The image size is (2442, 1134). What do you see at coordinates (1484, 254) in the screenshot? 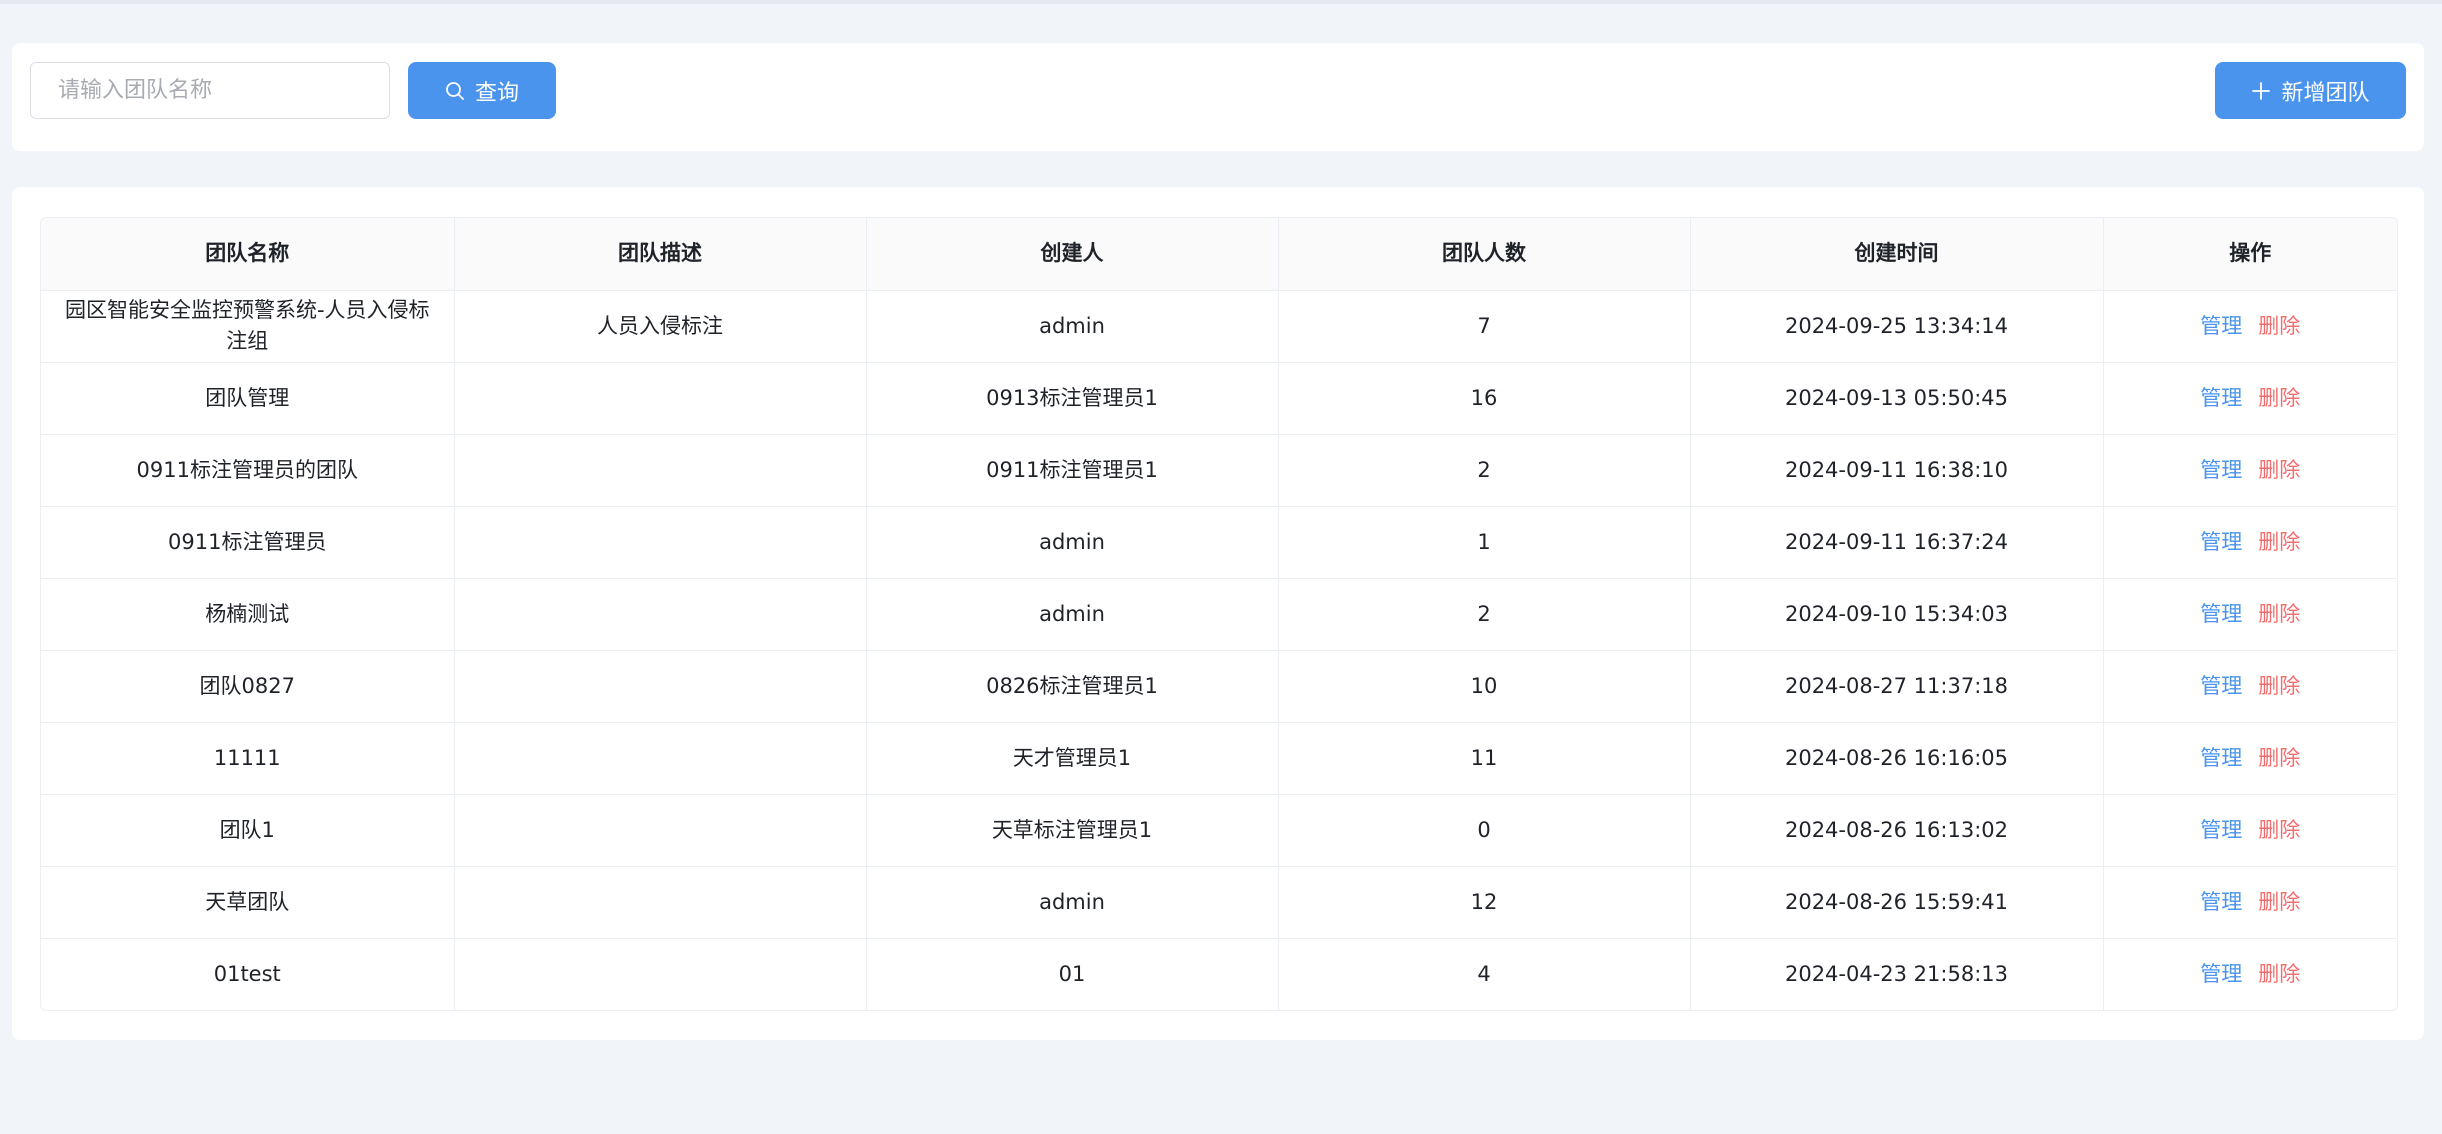
I see `header-member-count: 团队人数` at bounding box center [1484, 254].